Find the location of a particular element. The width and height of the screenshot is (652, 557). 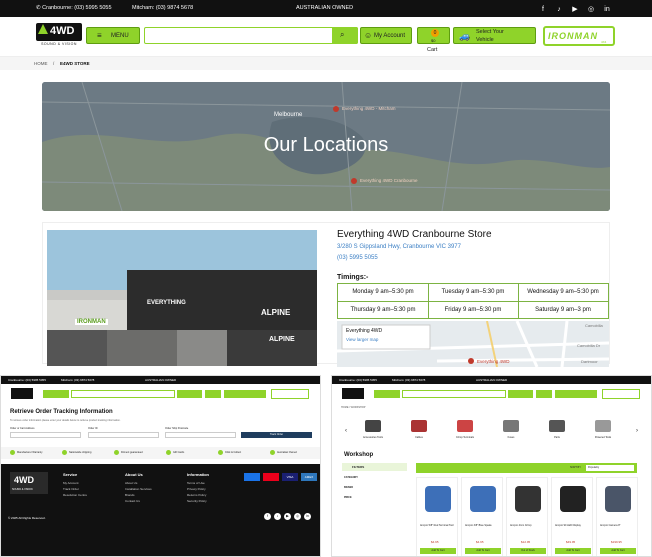

product-card: Ancpro 4mm Crimp $12.95 Out of Stock is located at coordinates (527, 516).